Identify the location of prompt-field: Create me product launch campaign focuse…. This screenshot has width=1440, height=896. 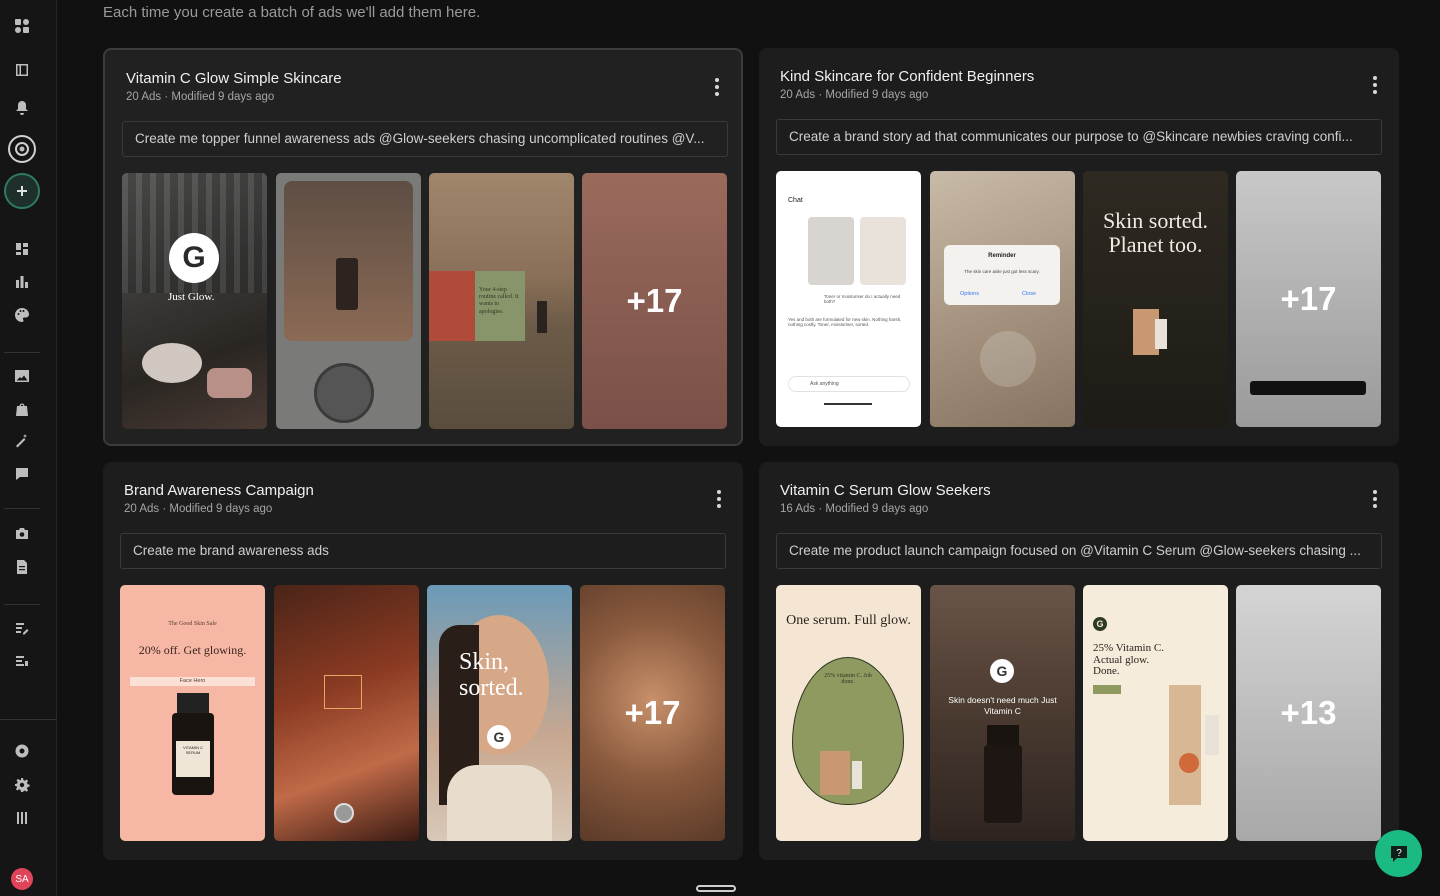
(1079, 551).